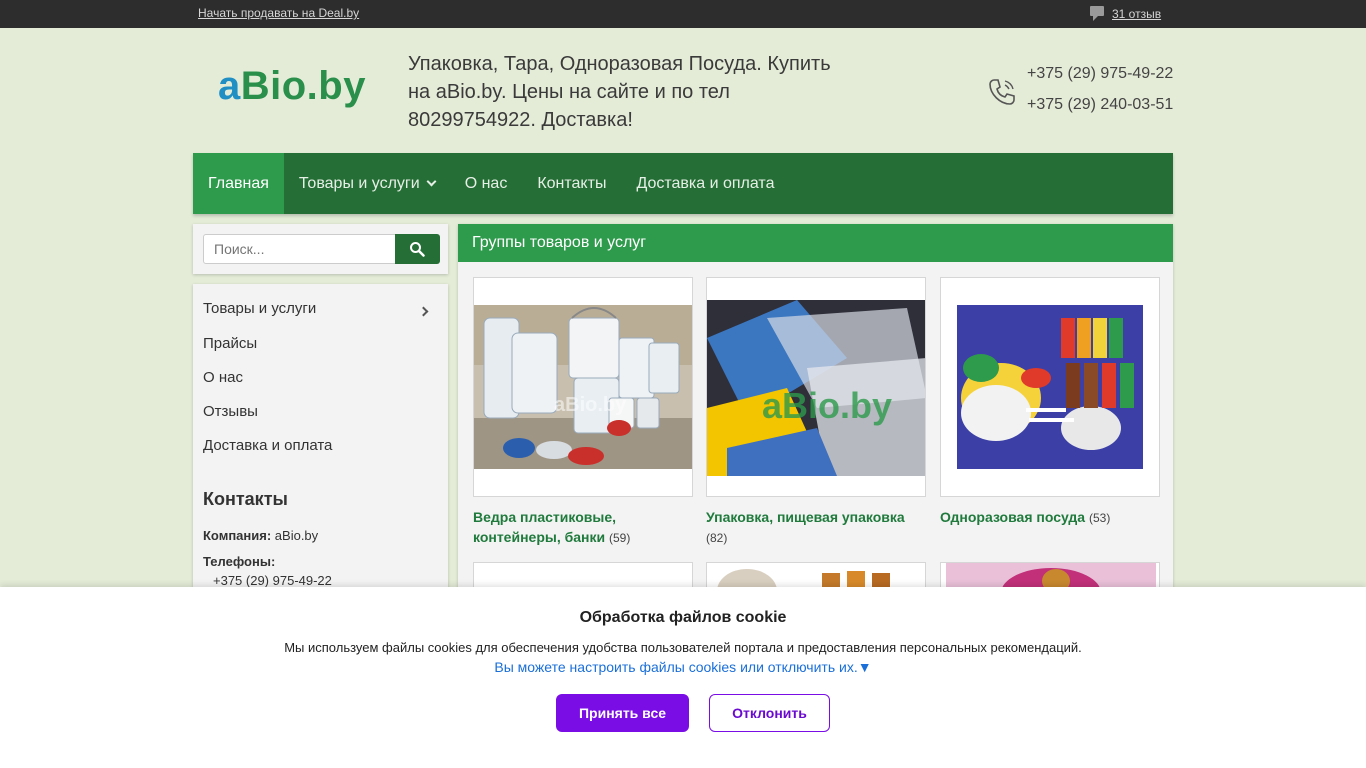 The image size is (1366, 768). What do you see at coordinates (238, 183) in the screenshot?
I see `nav-item-home: Главная` at bounding box center [238, 183].